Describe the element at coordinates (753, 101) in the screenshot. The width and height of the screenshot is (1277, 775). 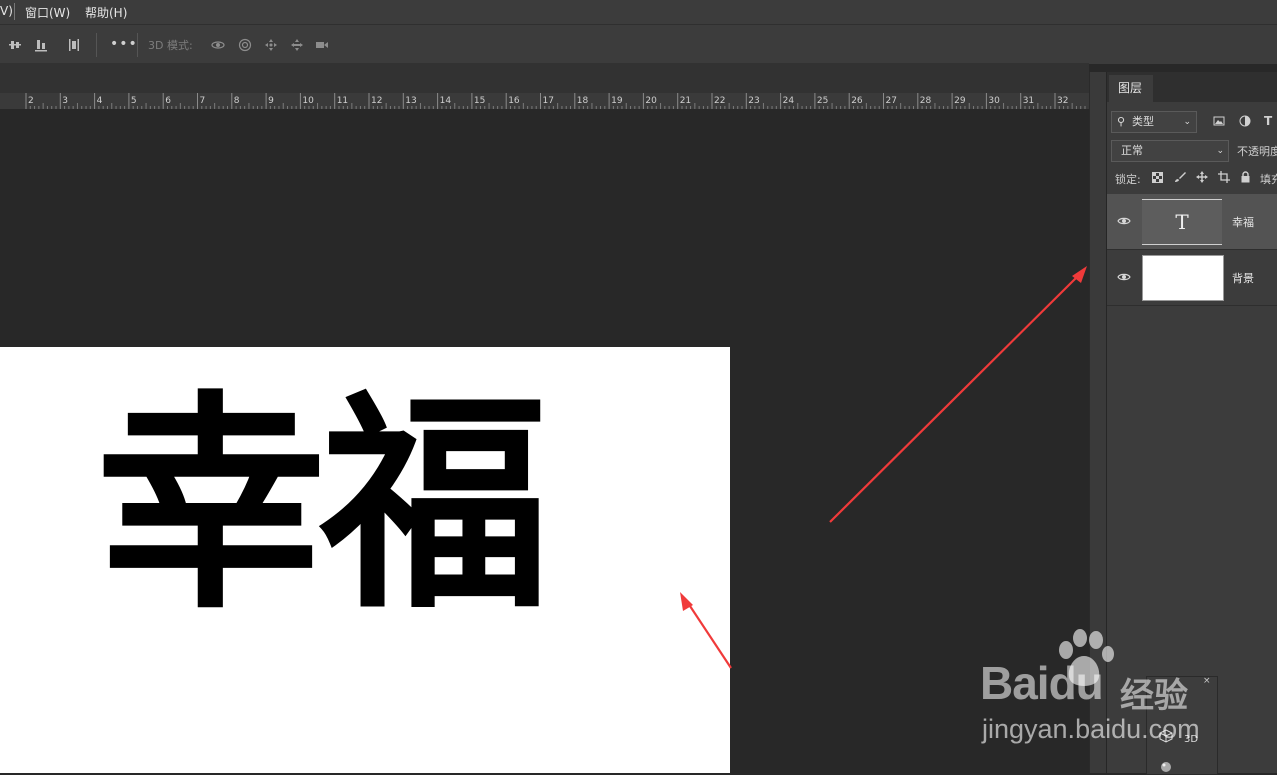
I see `ruler-label: 23` at that location.